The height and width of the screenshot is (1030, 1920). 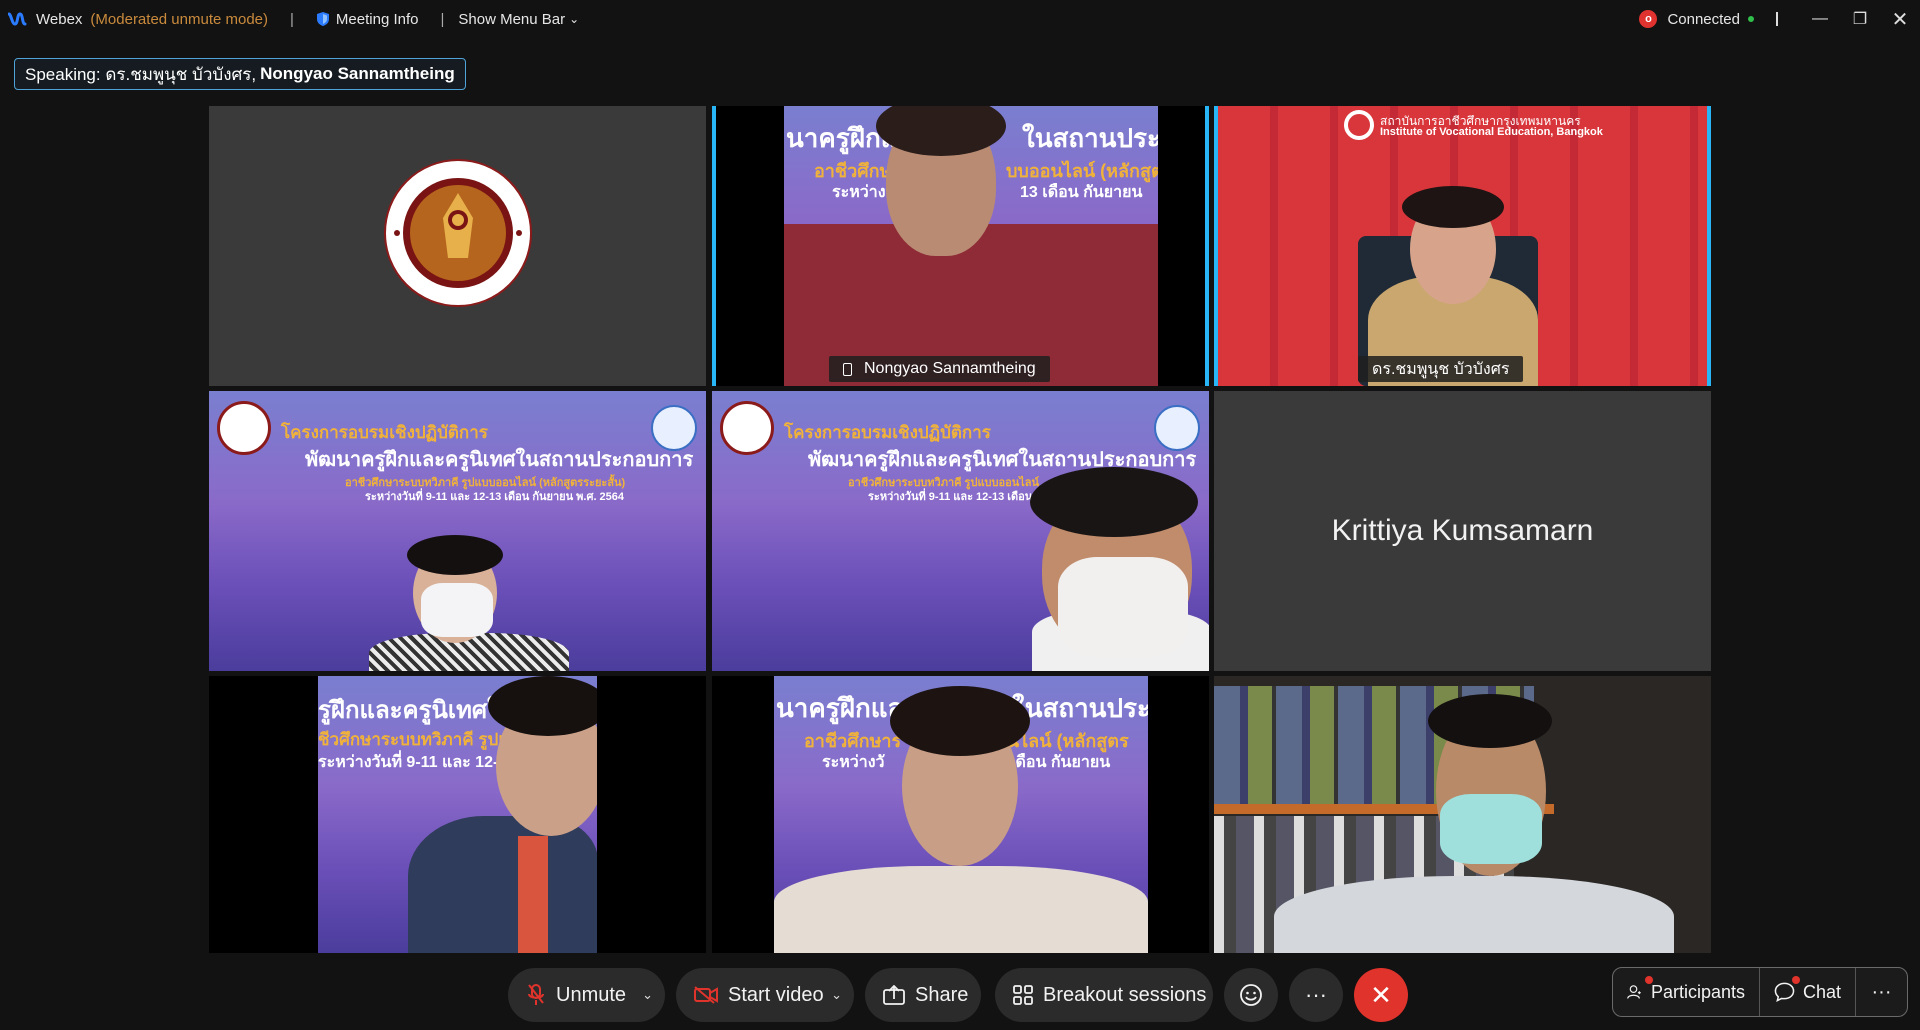 I want to click on unmute-button: Unmute ⌄, so click(x=586, y=995).